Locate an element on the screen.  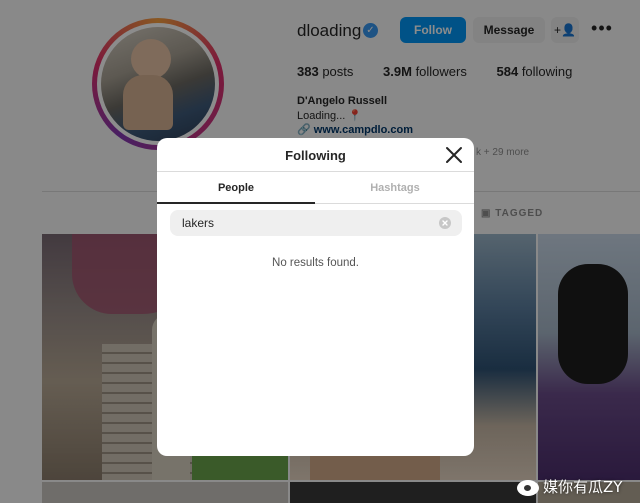
dialog-header: Following is located at coordinates (315, 155).